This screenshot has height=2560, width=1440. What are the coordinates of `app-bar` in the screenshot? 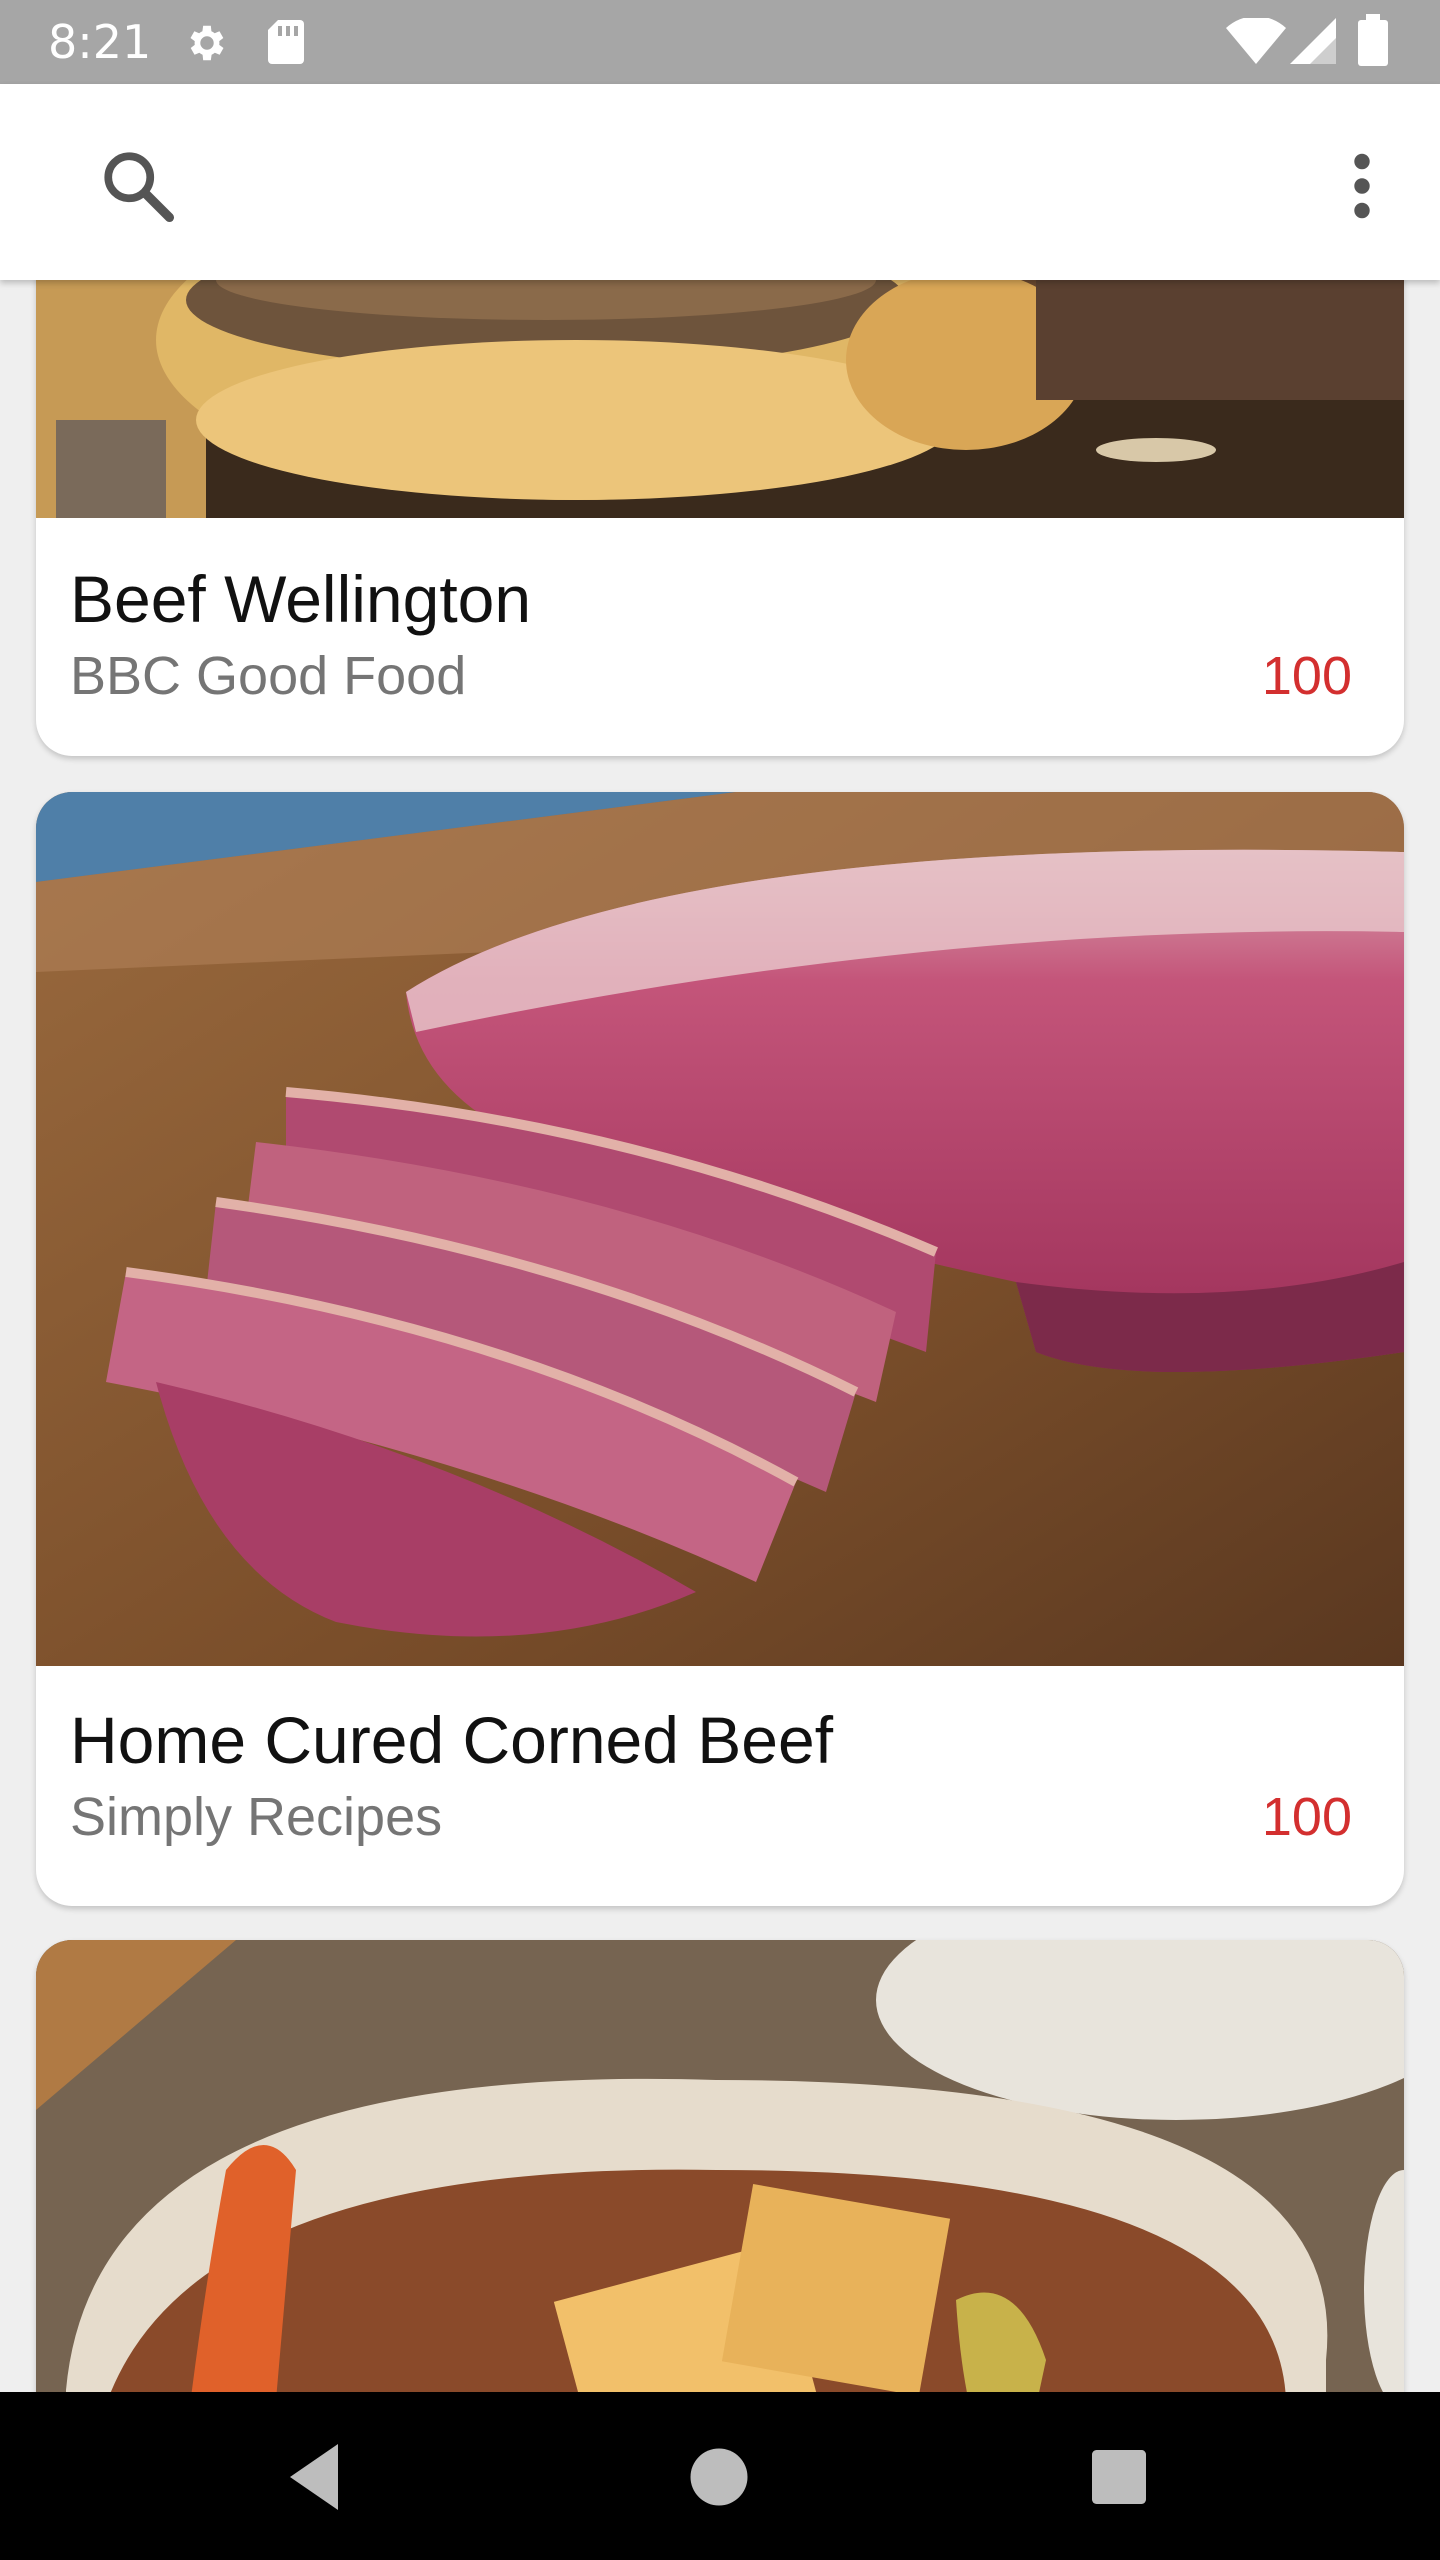 It's located at (720, 182).